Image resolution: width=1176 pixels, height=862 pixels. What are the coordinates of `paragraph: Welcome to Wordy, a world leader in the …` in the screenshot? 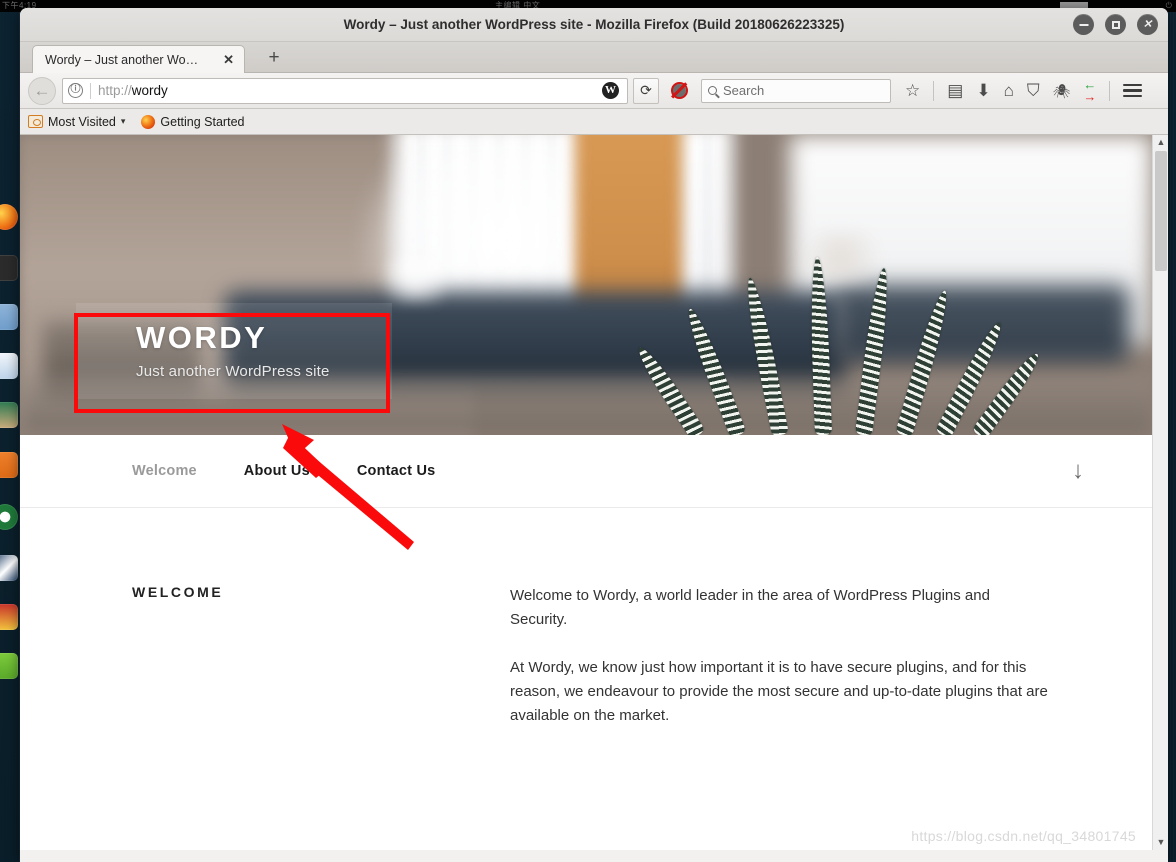 It's located at (750, 608).